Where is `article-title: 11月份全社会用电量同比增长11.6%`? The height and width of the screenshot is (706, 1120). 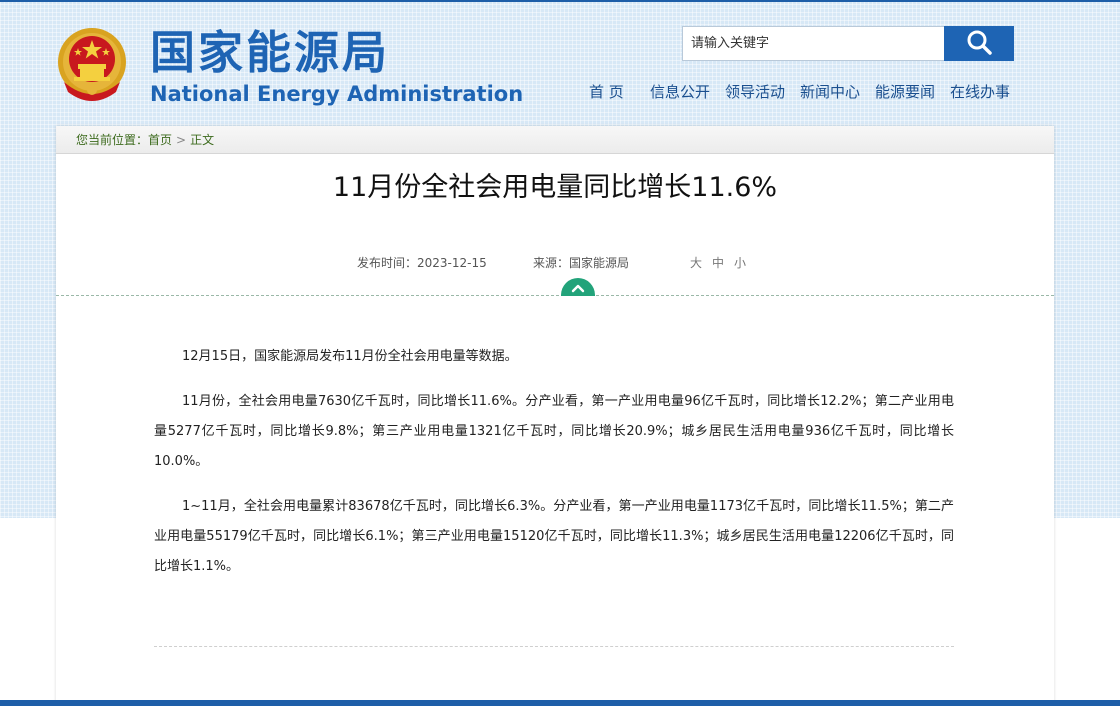 article-title: 11月份全社会用电量同比增长11.6% is located at coordinates (555, 187).